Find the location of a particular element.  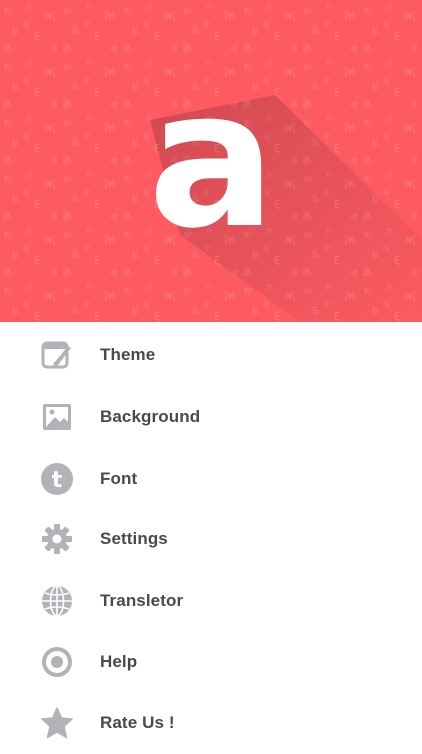

menu-item-rate-us: Rate Us ! is located at coordinates (211, 723).